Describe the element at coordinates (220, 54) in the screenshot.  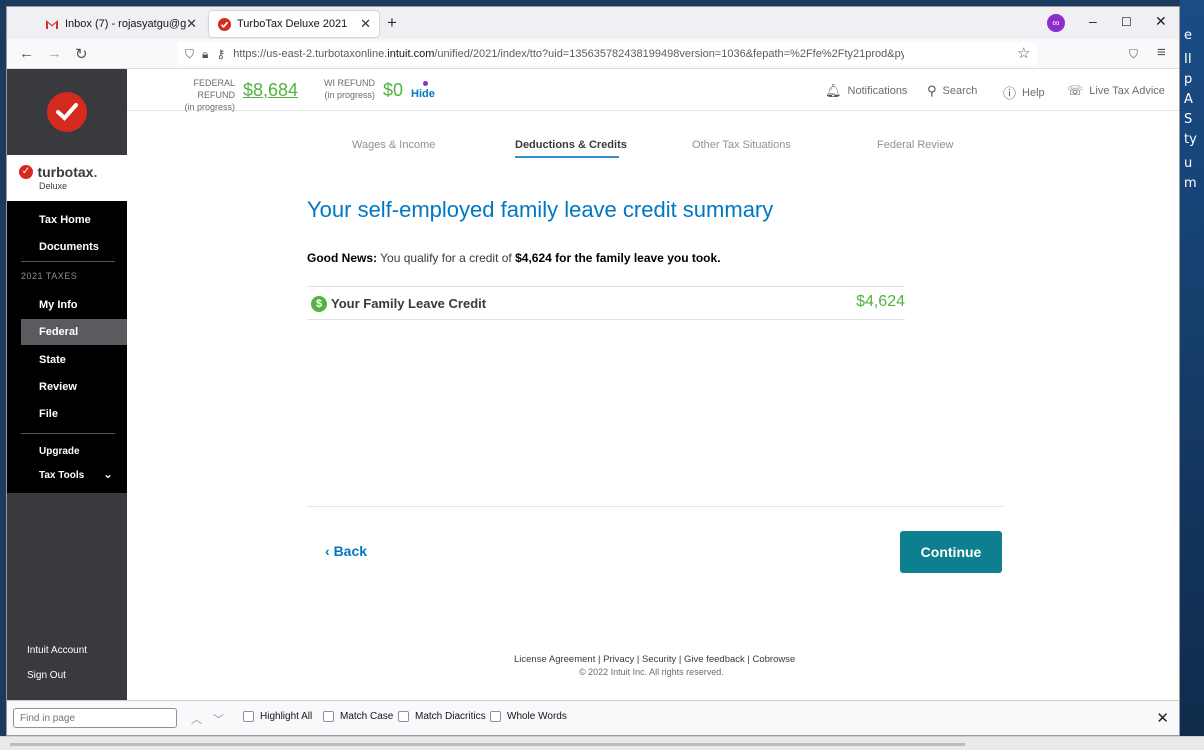
I see `key-icon: ⚷` at that location.